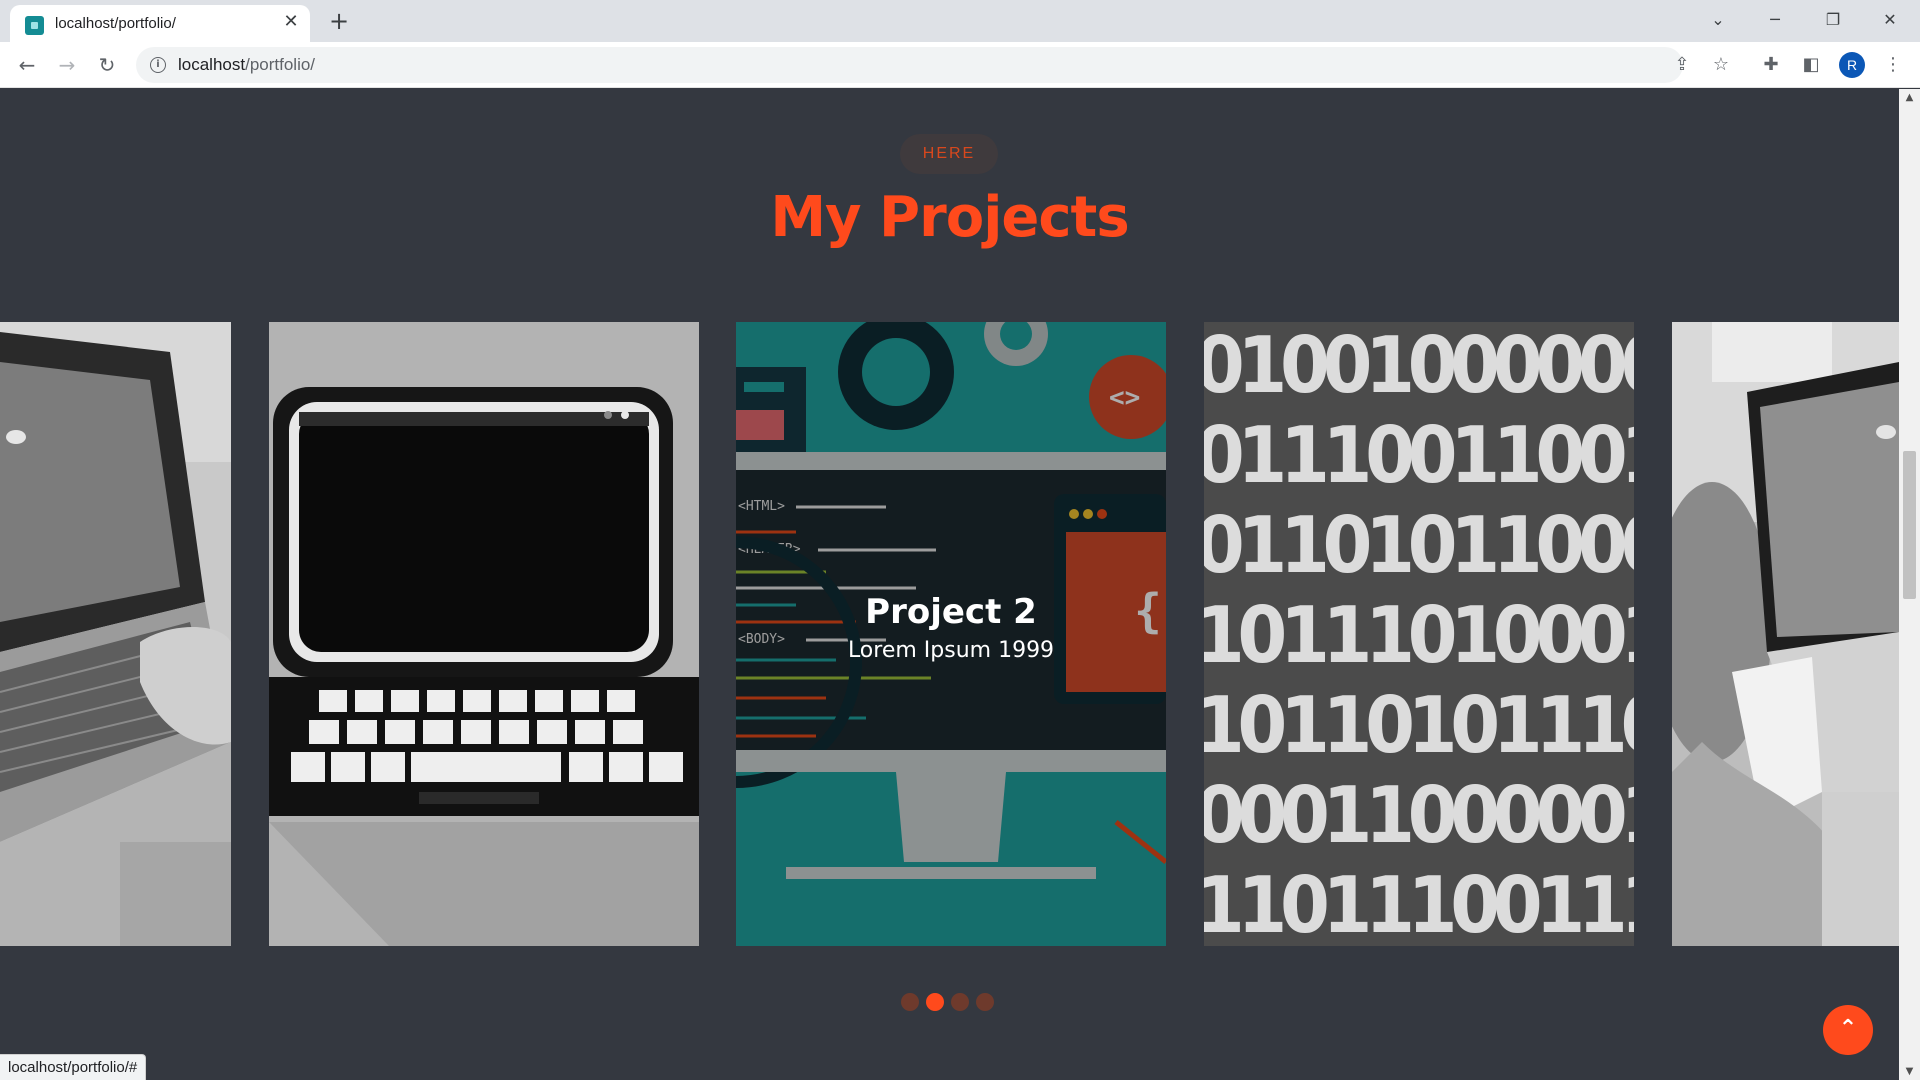  What do you see at coordinates (1909, 97) in the screenshot?
I see `scroll-up-arrow-icon: ▲` at bounding box center [1909, 97].